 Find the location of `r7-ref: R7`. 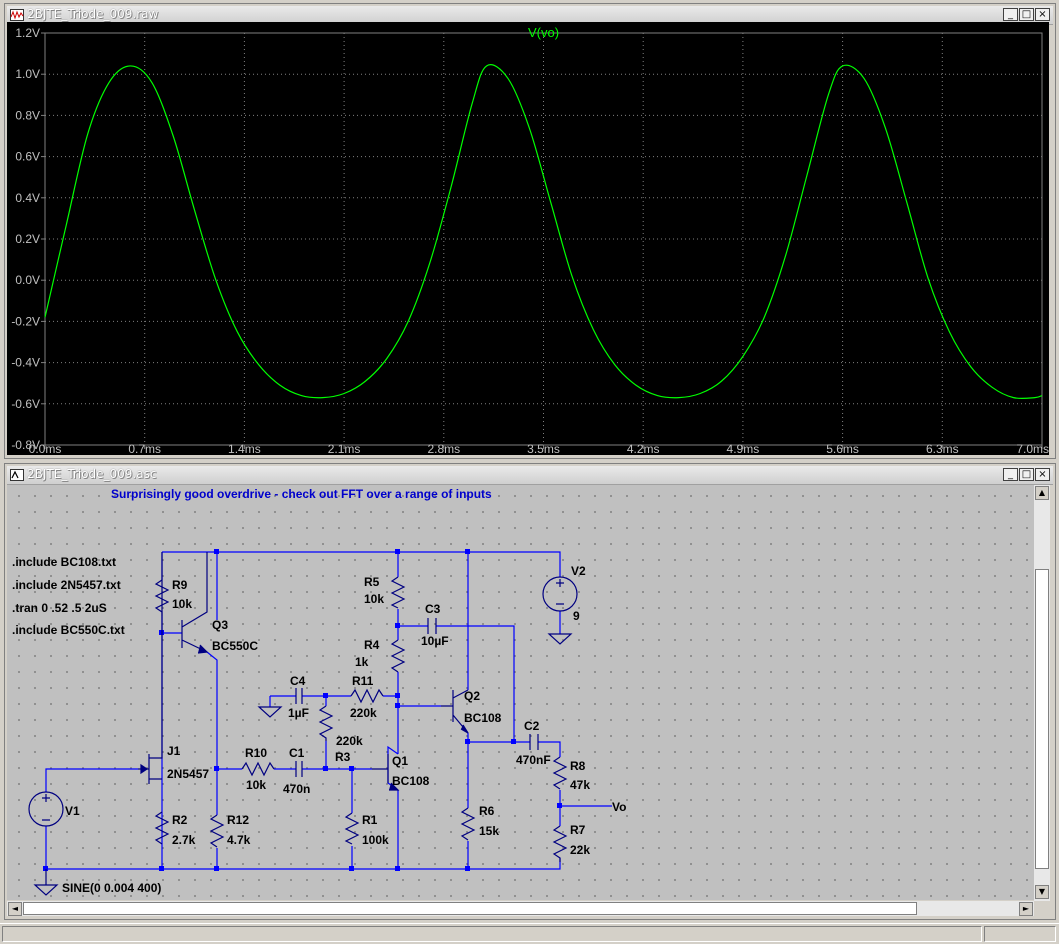

r7-ref: R7 is located at coordinates (578, 830).